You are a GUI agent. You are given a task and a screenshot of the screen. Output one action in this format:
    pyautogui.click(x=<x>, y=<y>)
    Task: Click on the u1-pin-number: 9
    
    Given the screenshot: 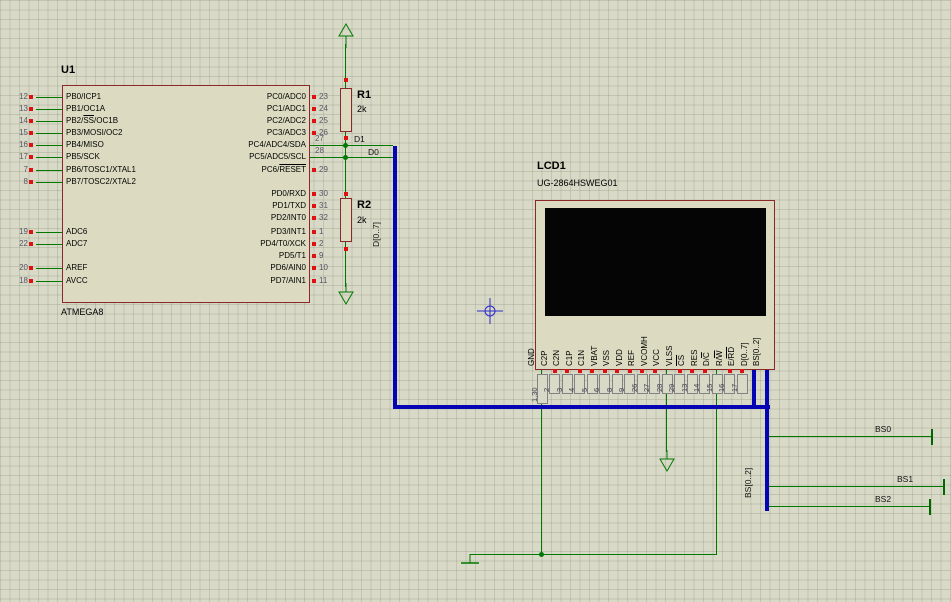 What is the action you would take?
    pyautogui.click(x=321, y=255)
    